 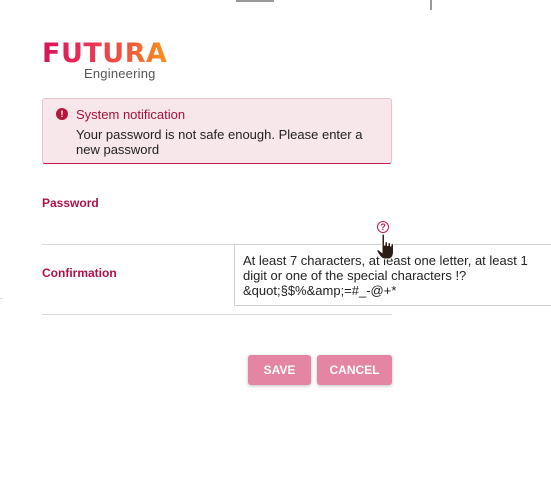 What do you see at coordinates (120, 73) in the screenshot?
I see `logo-subtitle: Engineering` at bounding box center [120, 73].